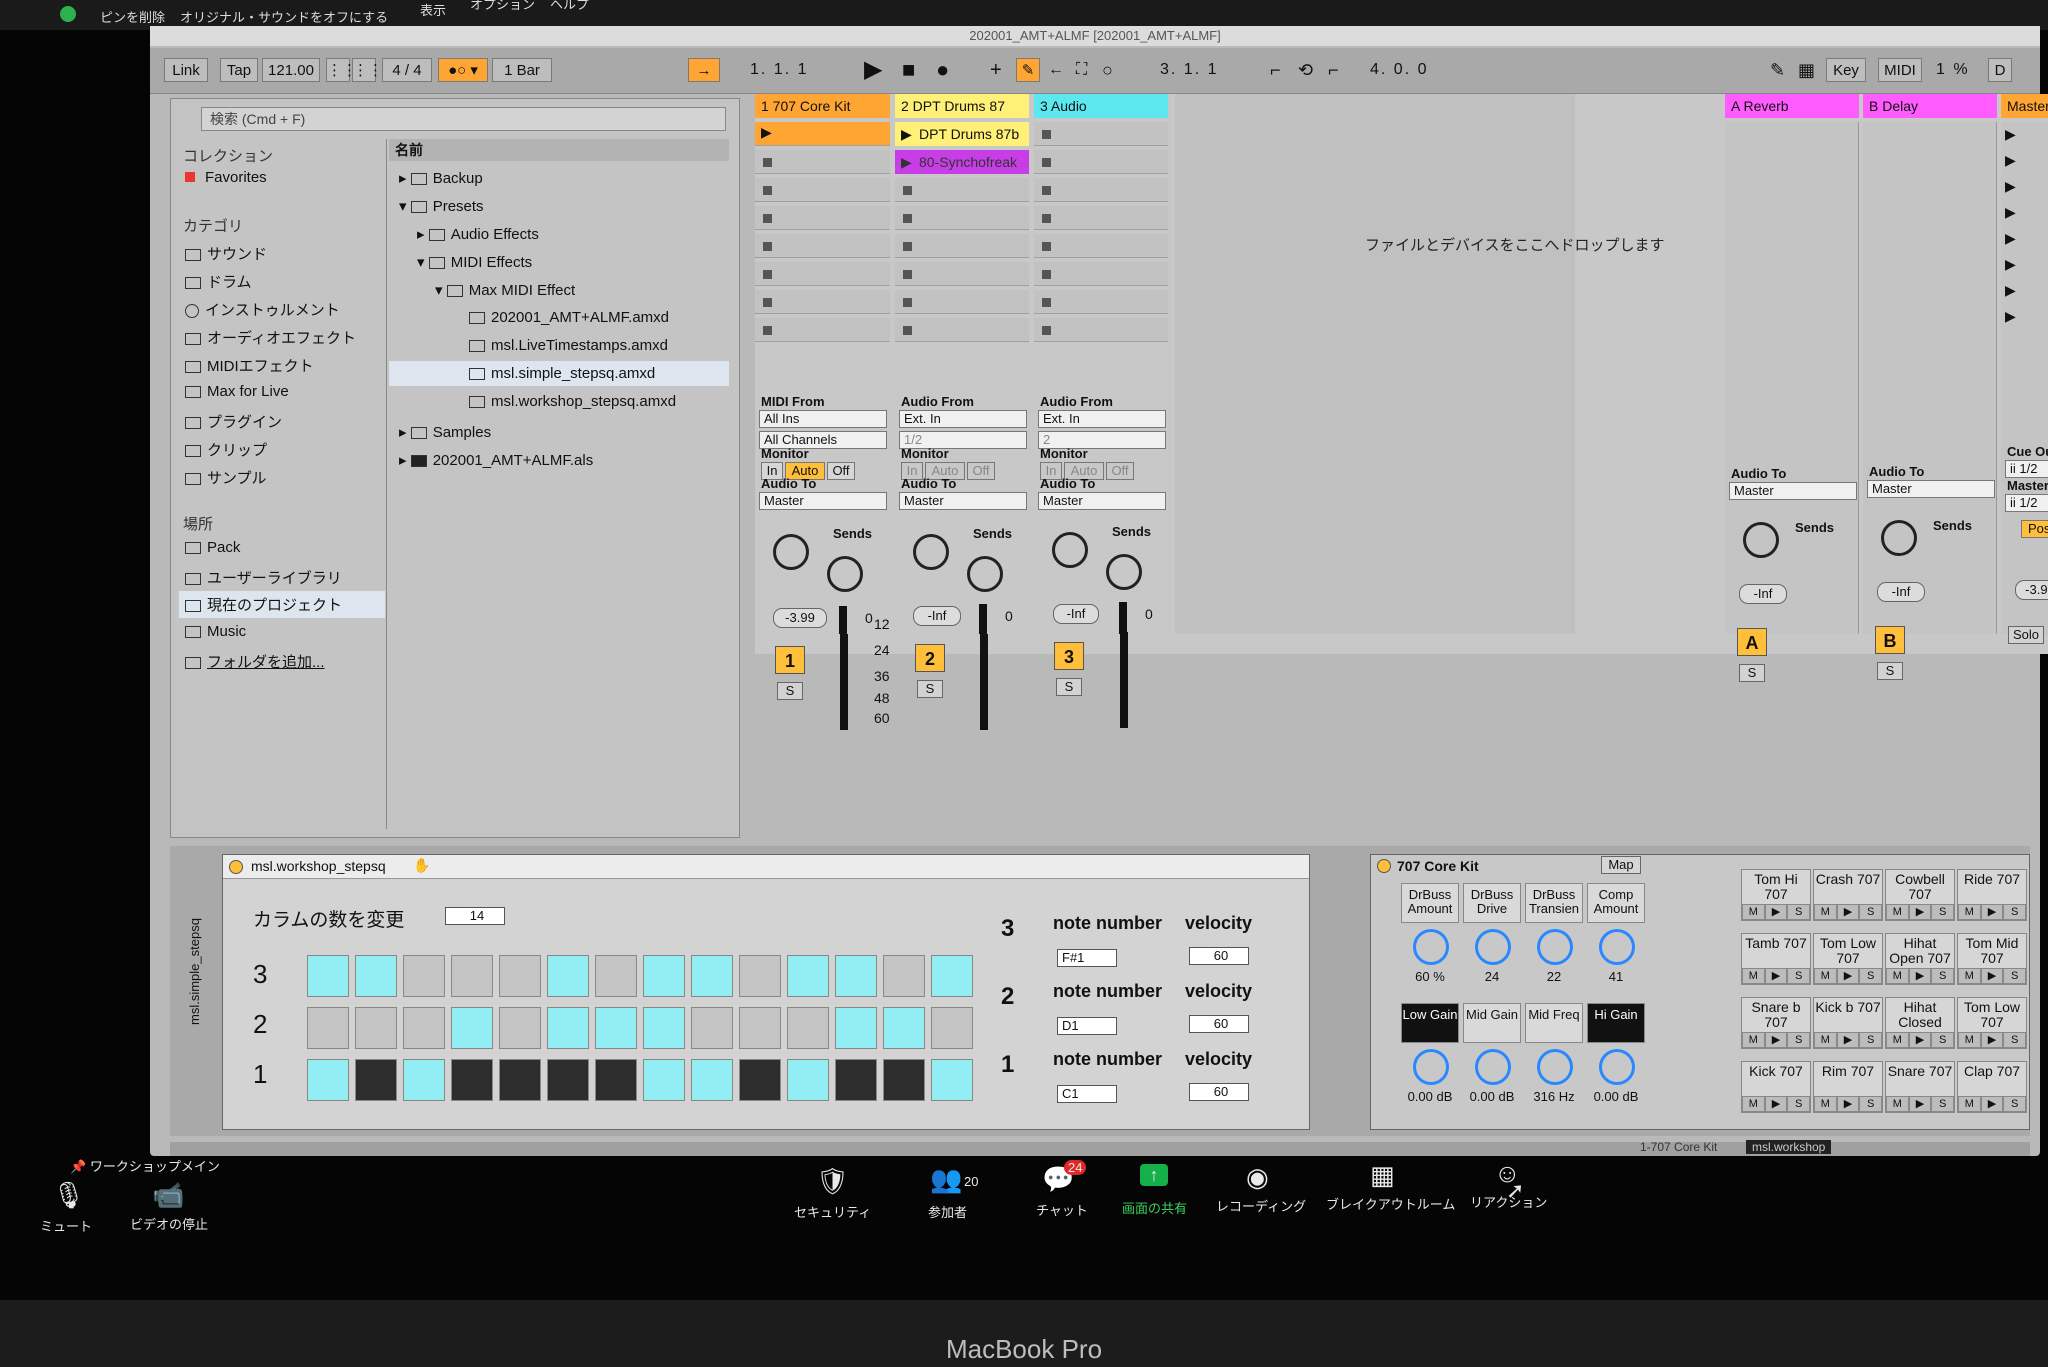 This screenshot has height=1367, width=2048. I want to click on quantization-select: 1 Bar, so click(522, 70).